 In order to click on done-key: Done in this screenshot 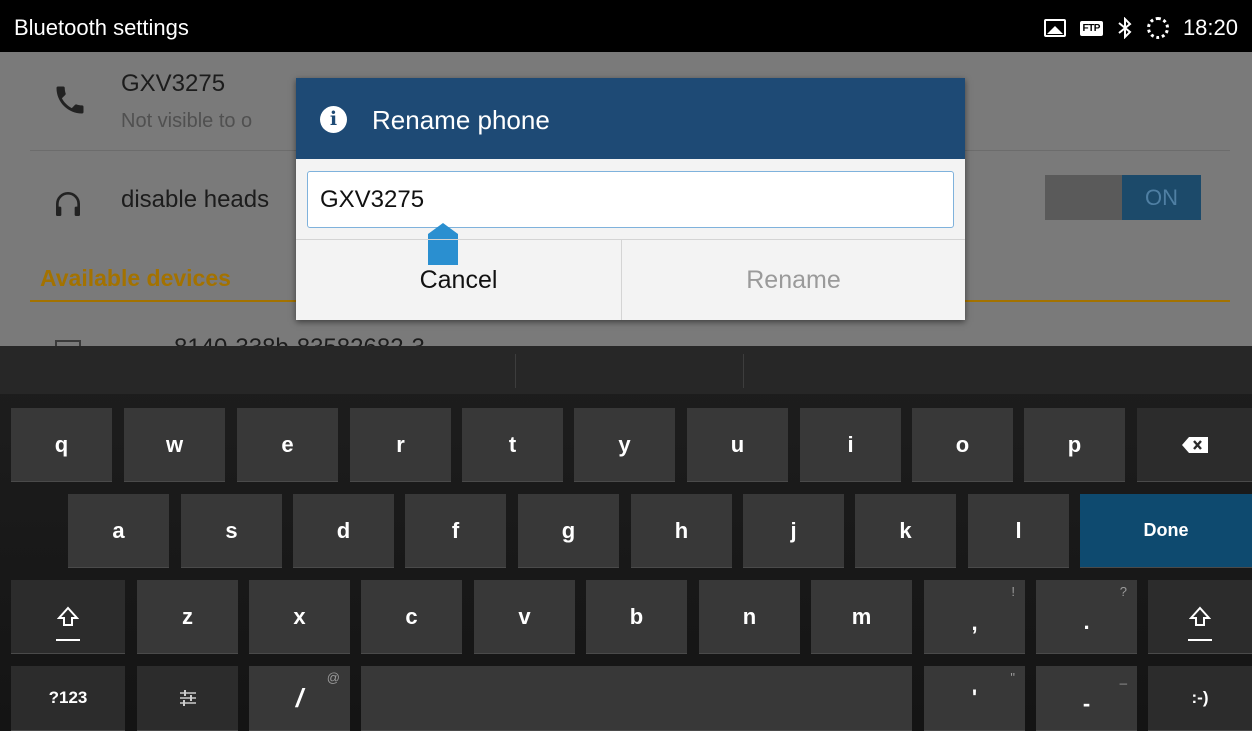, I will do `click(1166, 531)`.